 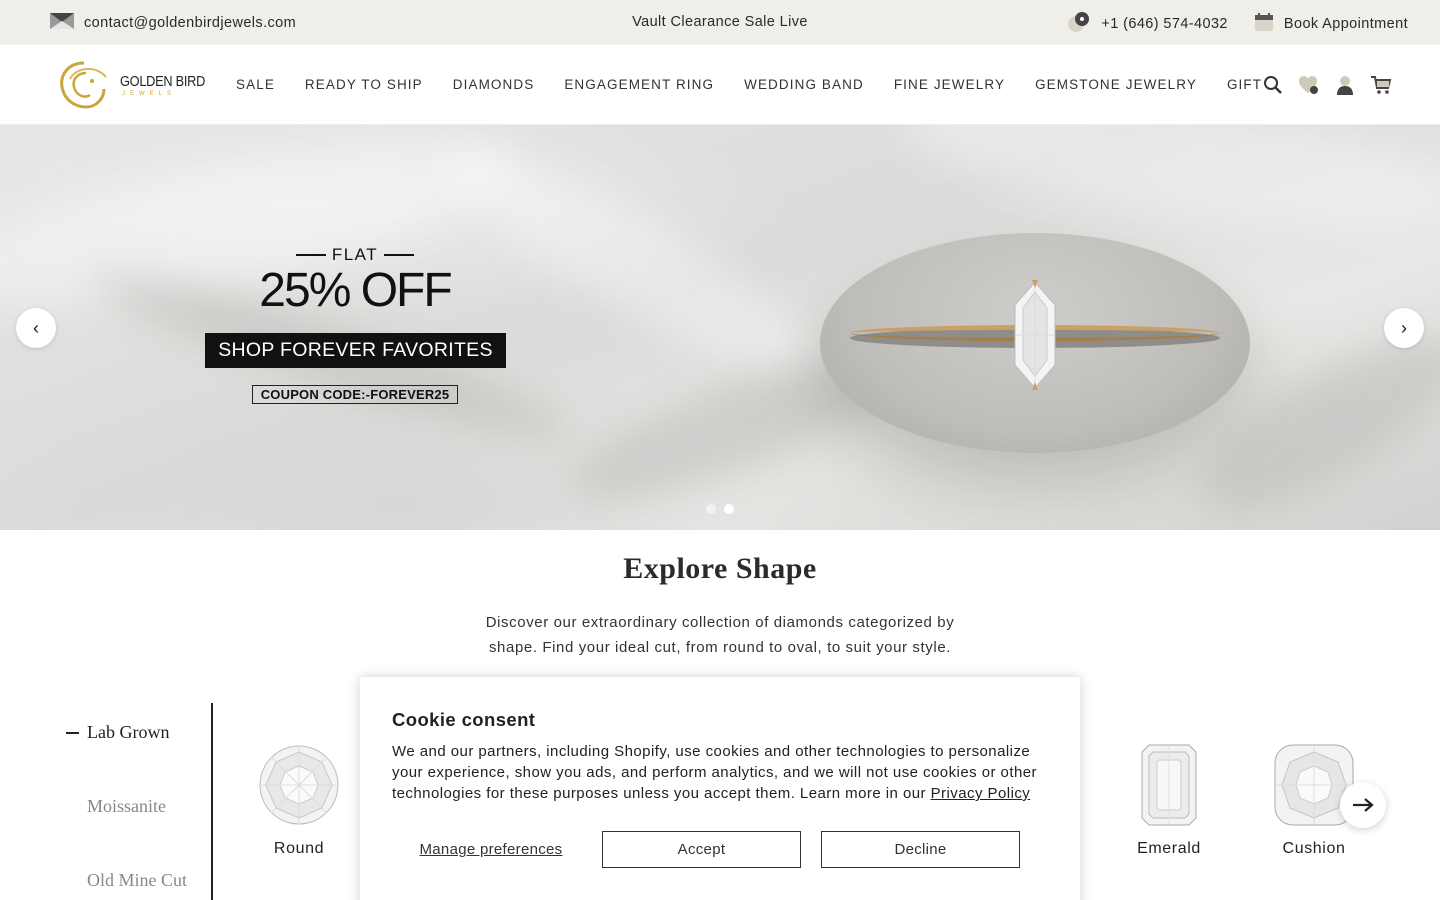 I want to click on header-icons, so click(x=1327, y=85).